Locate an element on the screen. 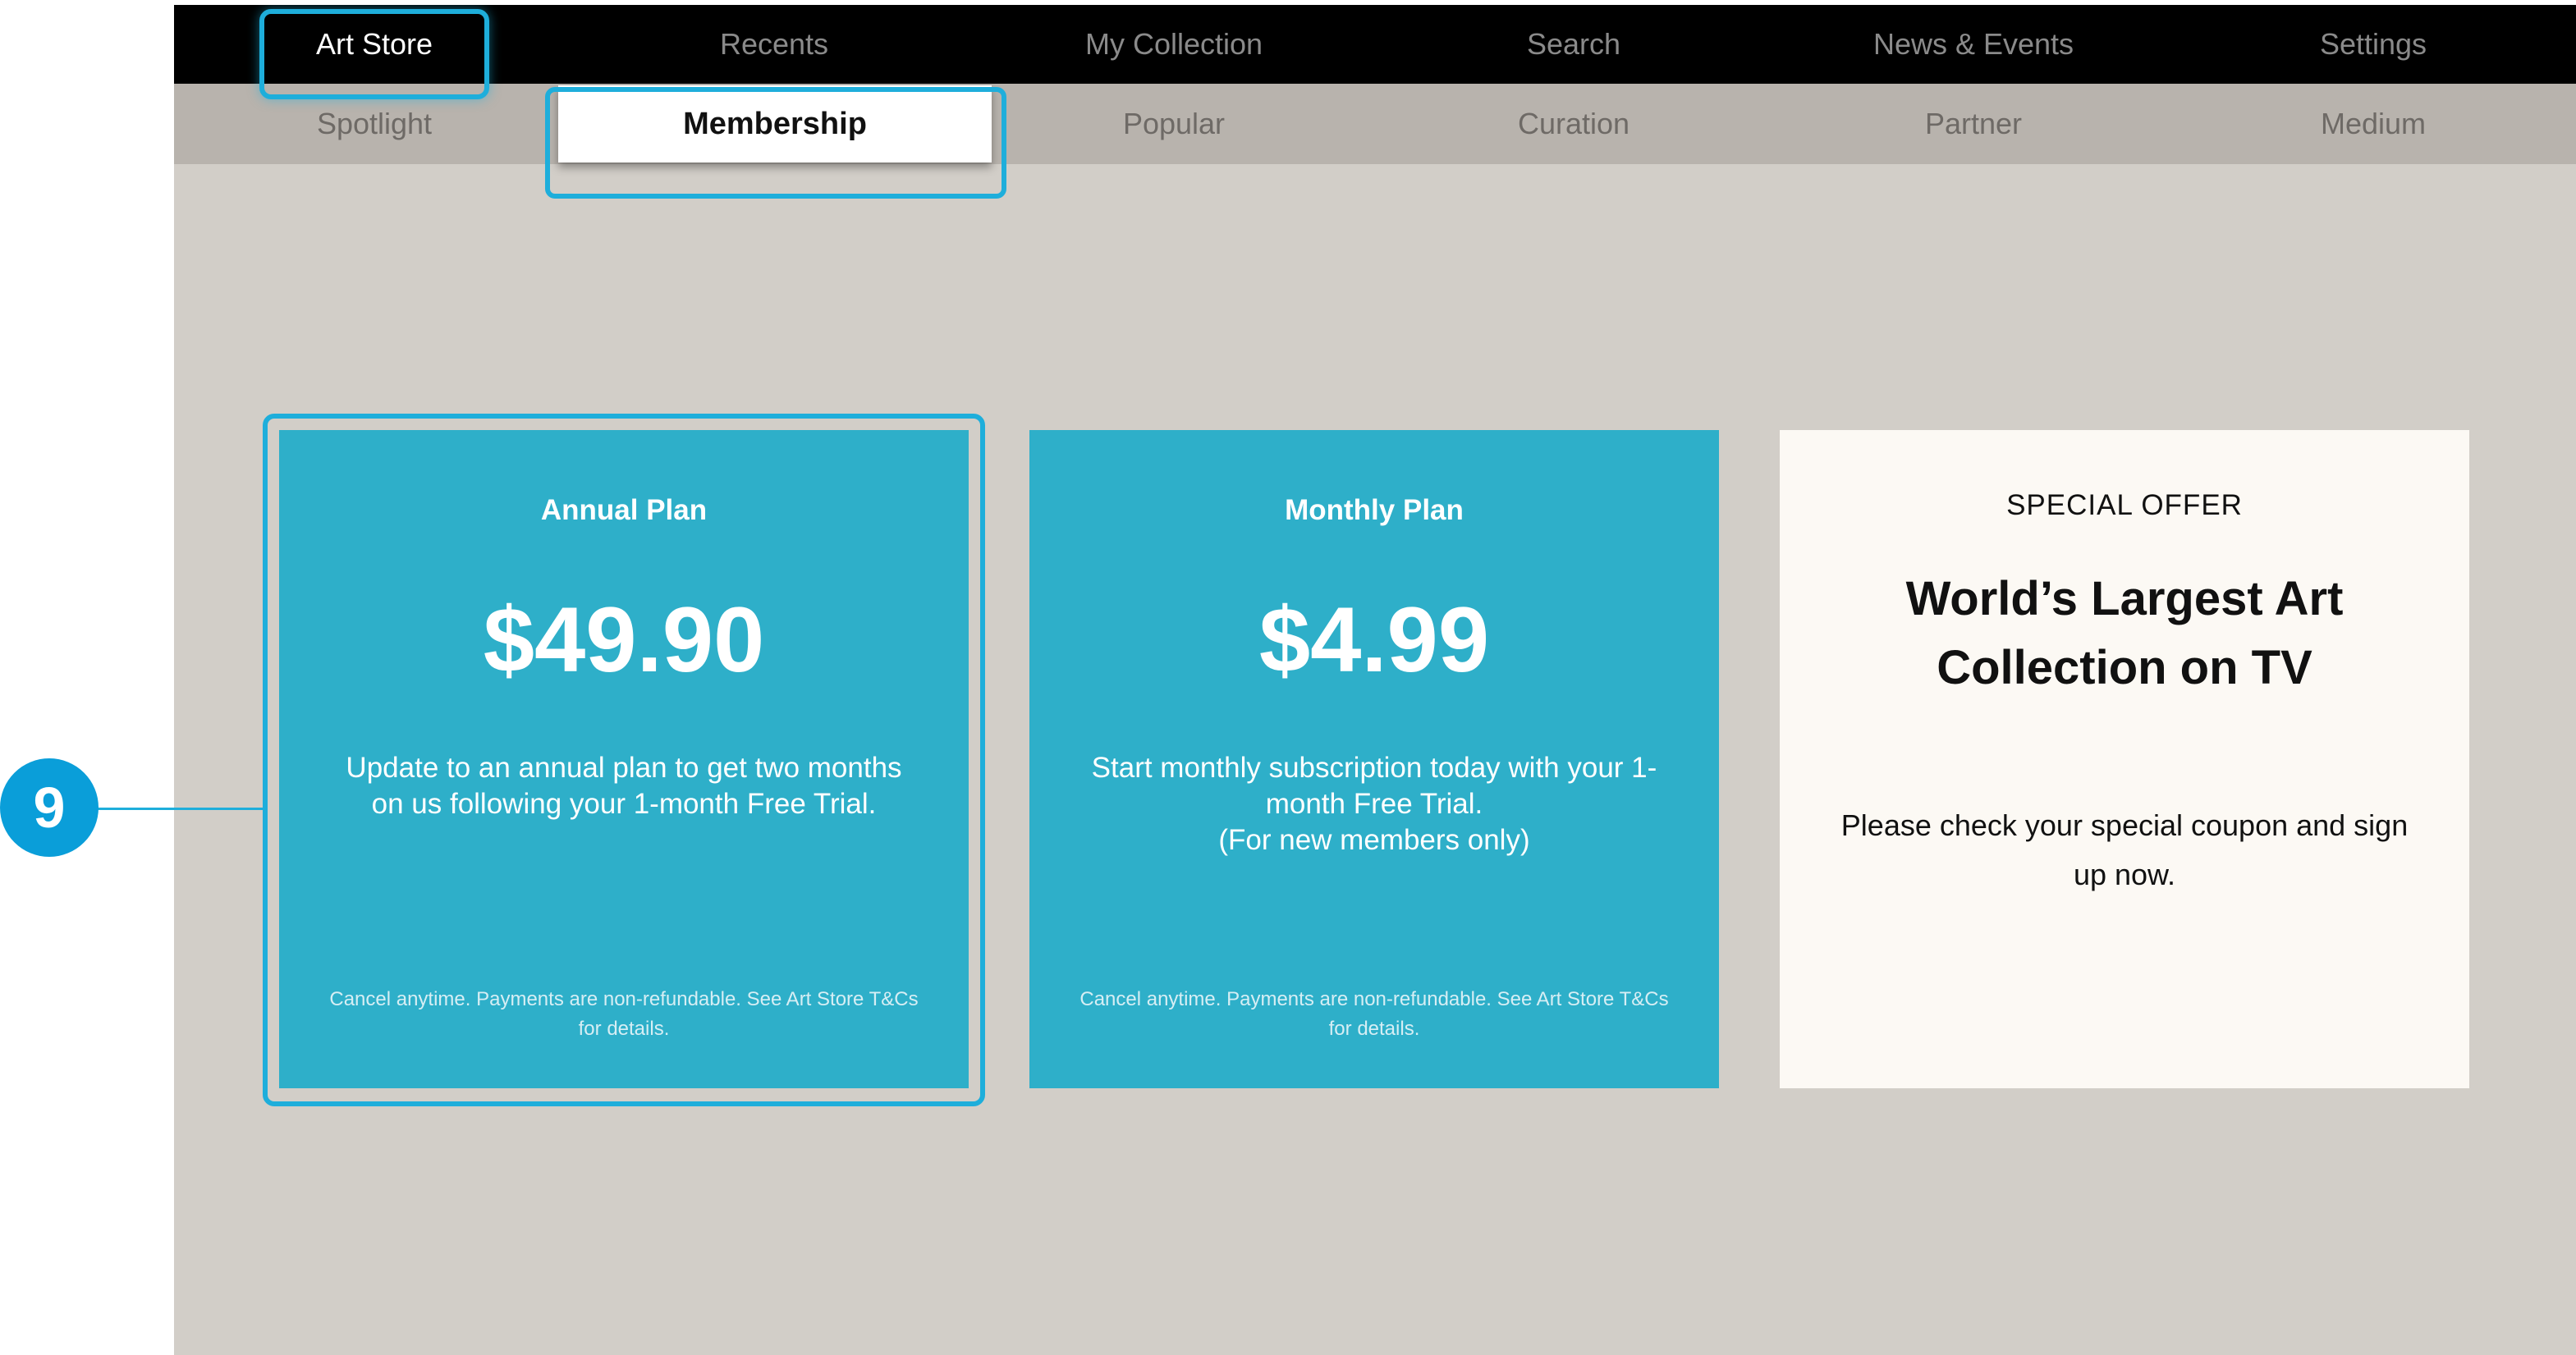 The height and width of the screenshot is (1355, 2576). top-nav-settings: Settings is located at coordinates (2374, 44).